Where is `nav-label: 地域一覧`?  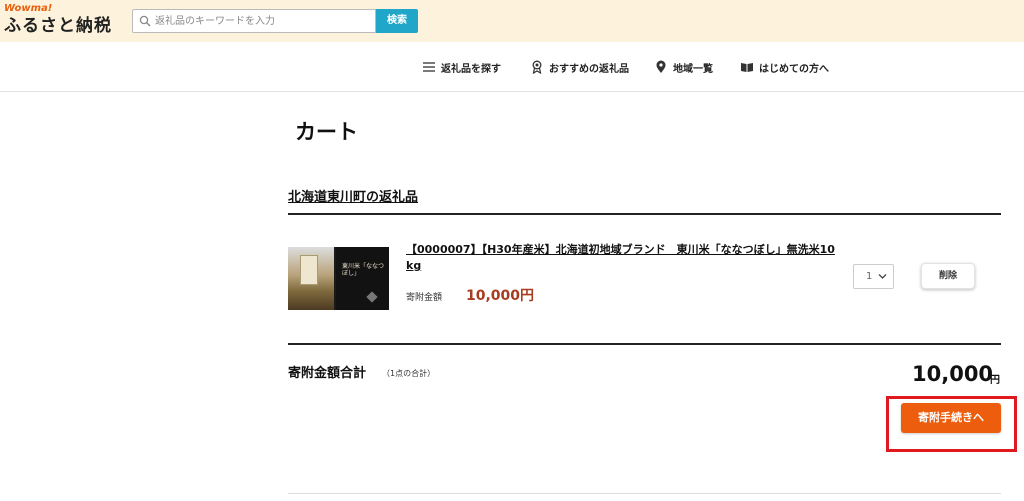
nav-label: 地域一覧 is located at coordinates (693, 69).